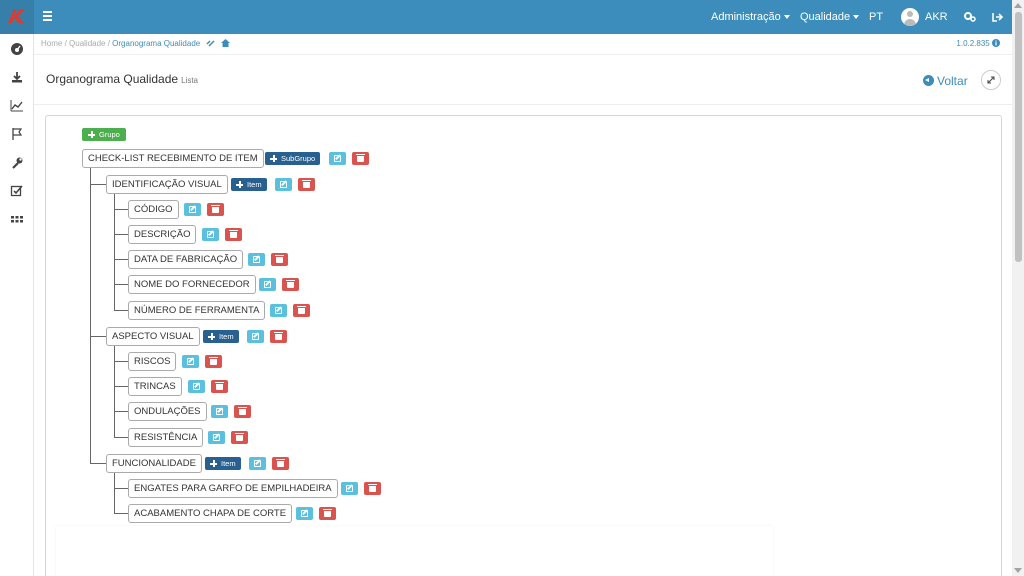 Image resolution: width=1024 pixels, height=576 pixels. What do you see at coordinates (104, 134) in the screenshot?
I see `add-group-button: Grupo` at bounding box center [104, 134].